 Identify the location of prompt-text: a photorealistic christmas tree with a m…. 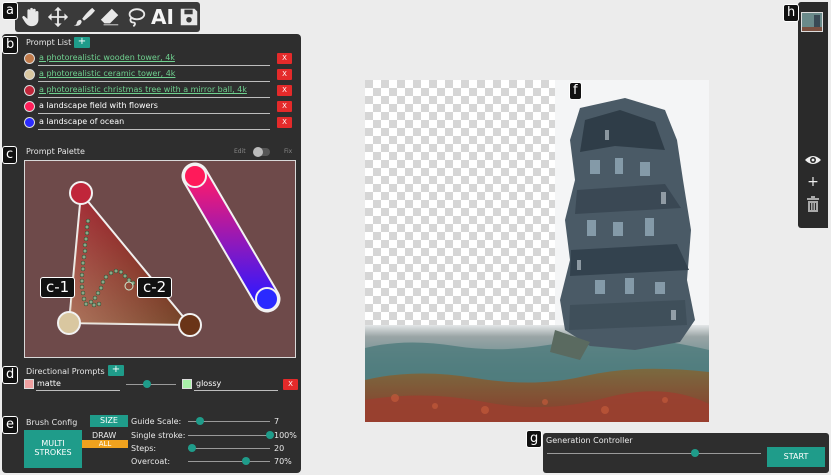
(143, 89).